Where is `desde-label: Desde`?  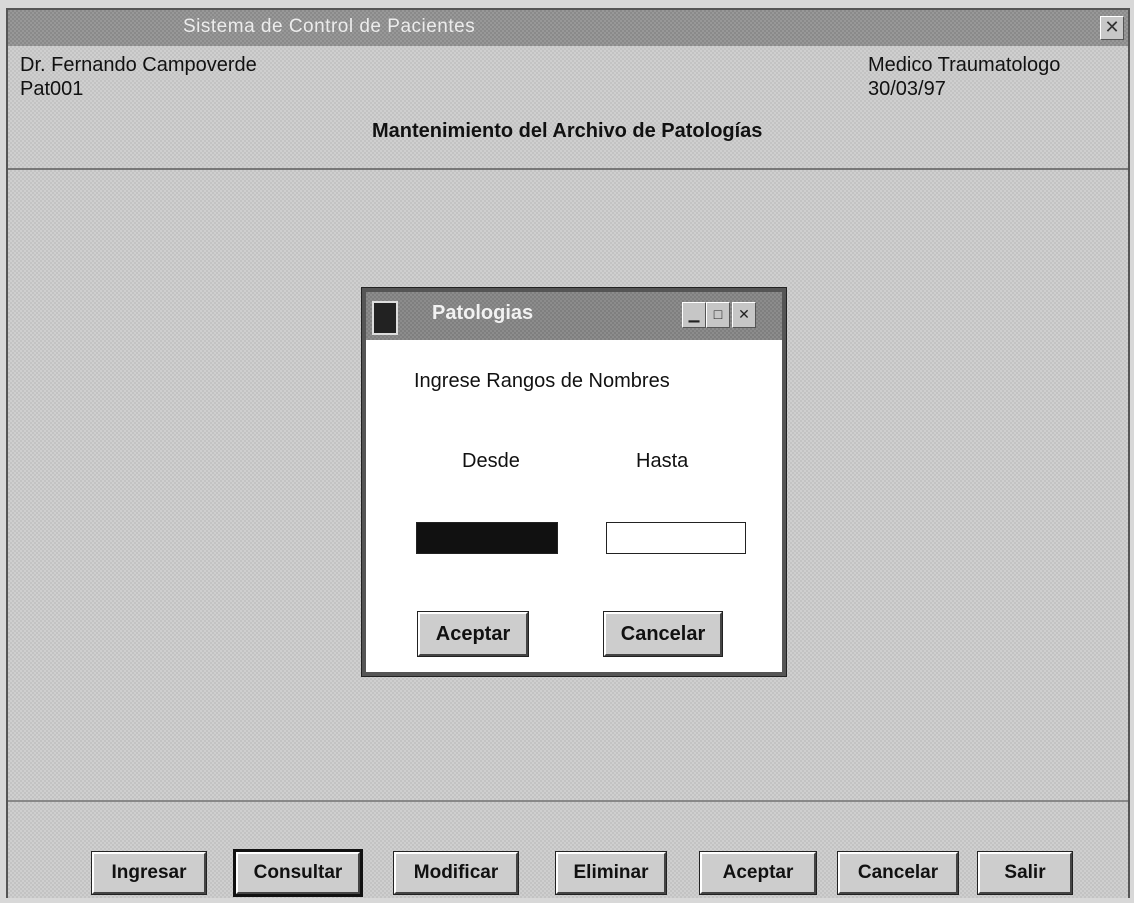
desde-label: Desde is located at coordinates (491, 461).